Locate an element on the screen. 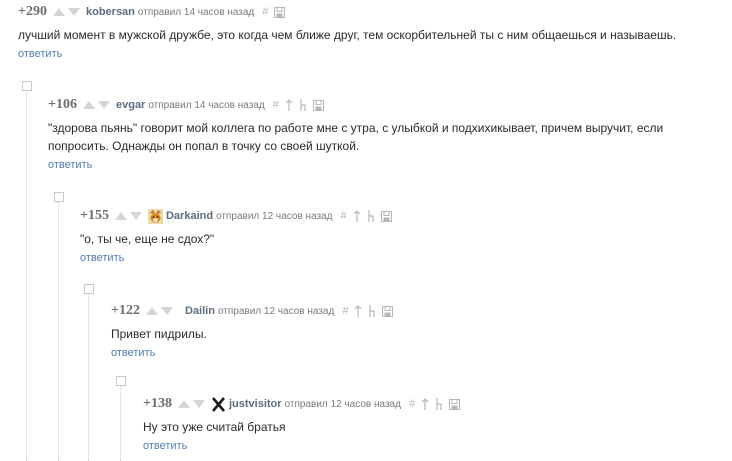 The height and width of the screenshot is (461, 732). comment-header: +106 evgar отправил 14 часов назад # is located at coordinates (388, 105).